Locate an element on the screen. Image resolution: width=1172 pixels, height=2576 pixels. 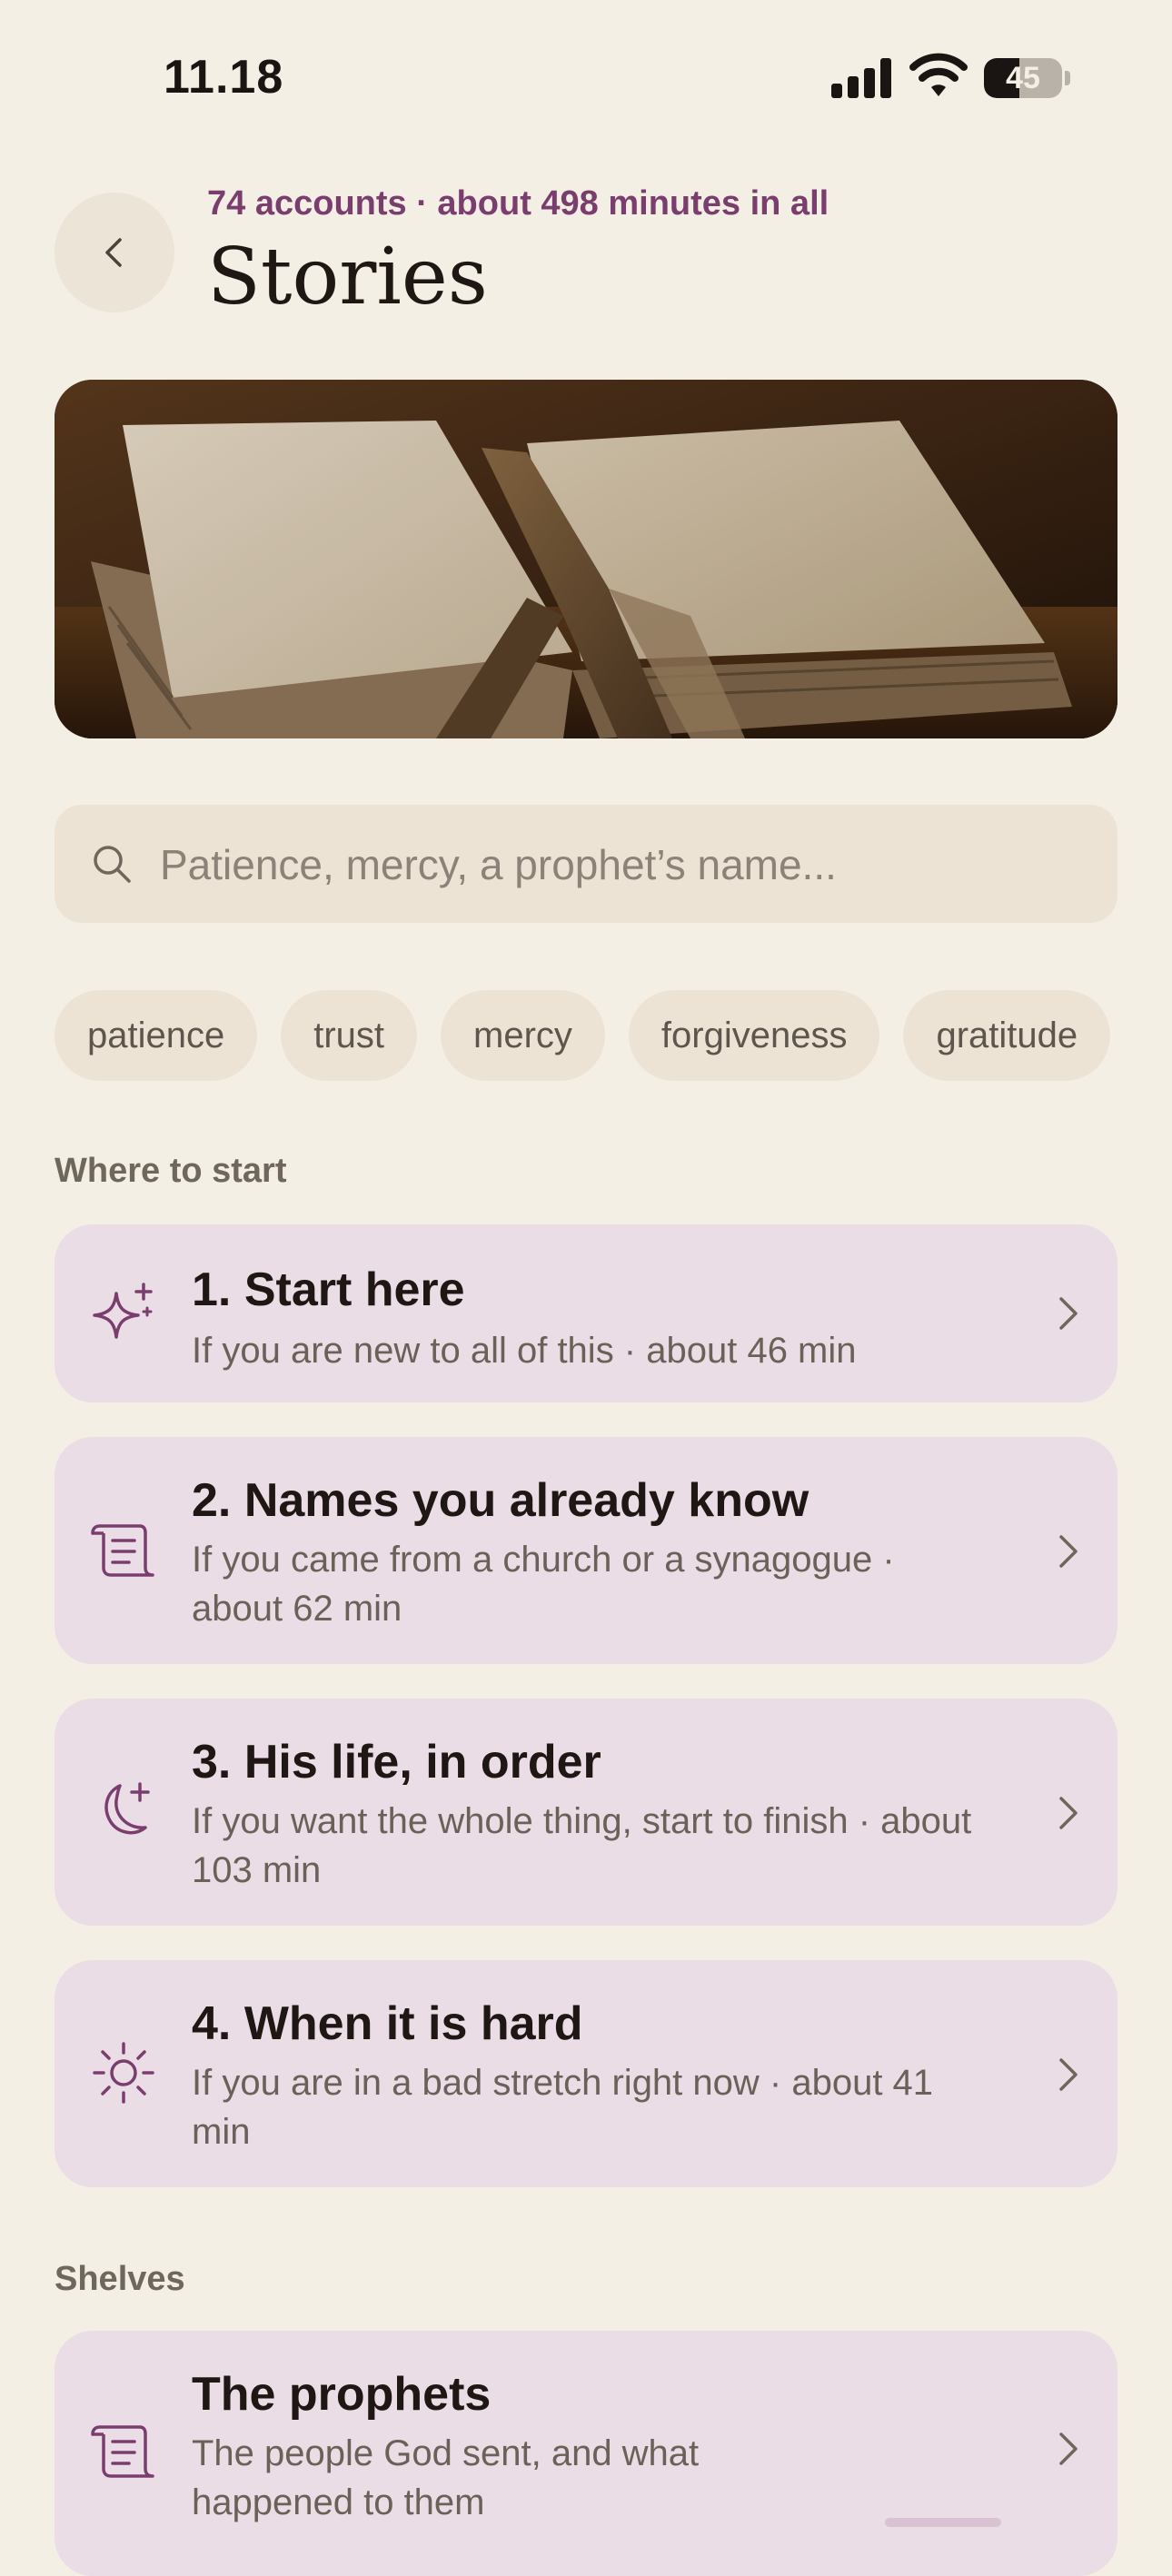
page-title: Stories is located at coordinates (347, 277).